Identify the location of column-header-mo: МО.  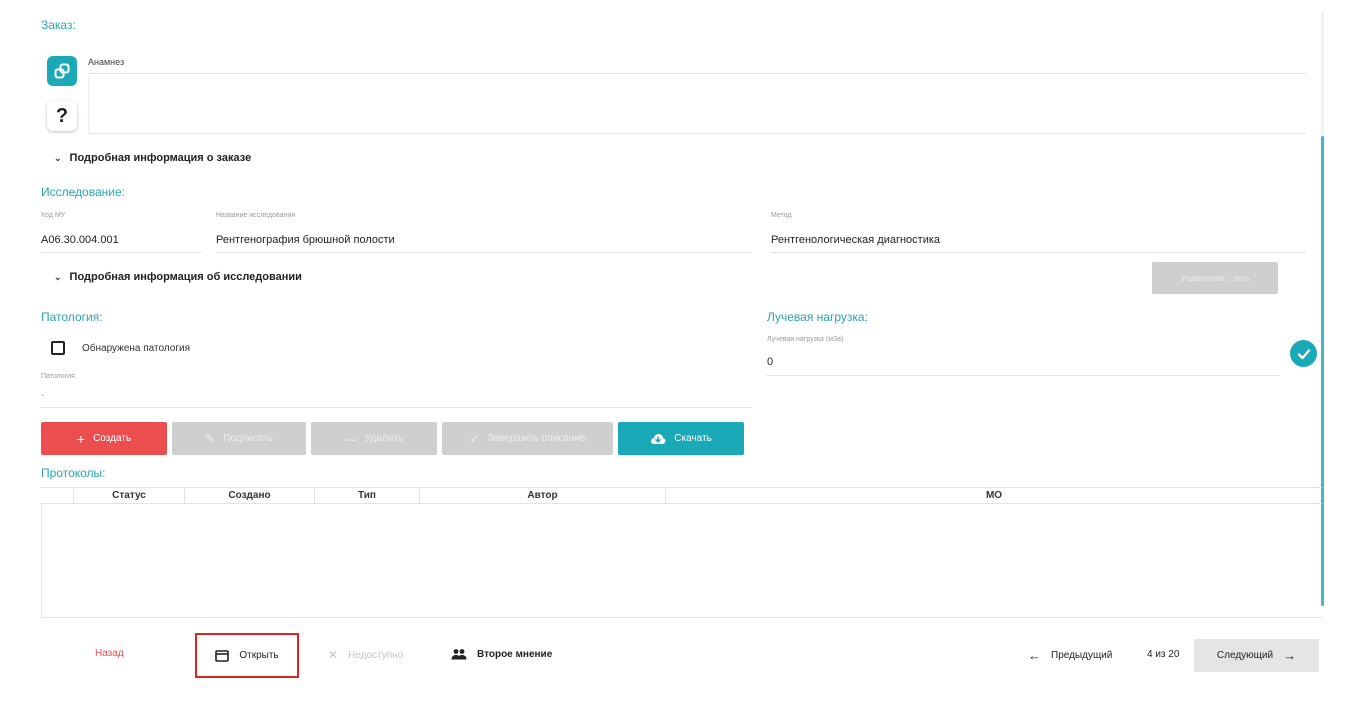
(994, 495).